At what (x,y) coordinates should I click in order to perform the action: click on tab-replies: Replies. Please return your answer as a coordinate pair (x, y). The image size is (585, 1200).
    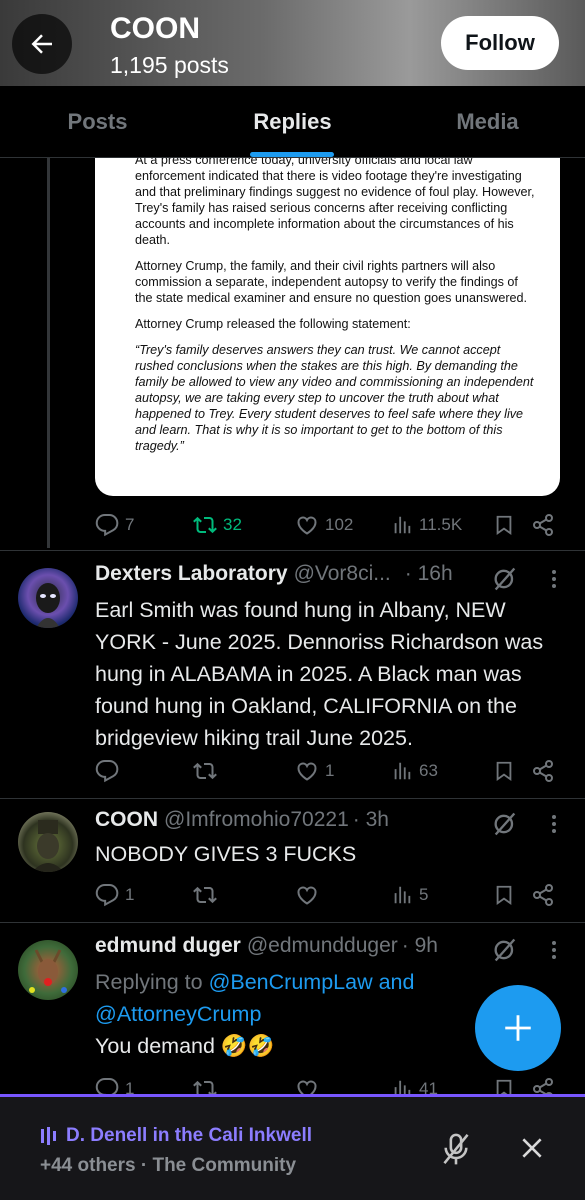
    Looking at the image, I should click on (292, 122).